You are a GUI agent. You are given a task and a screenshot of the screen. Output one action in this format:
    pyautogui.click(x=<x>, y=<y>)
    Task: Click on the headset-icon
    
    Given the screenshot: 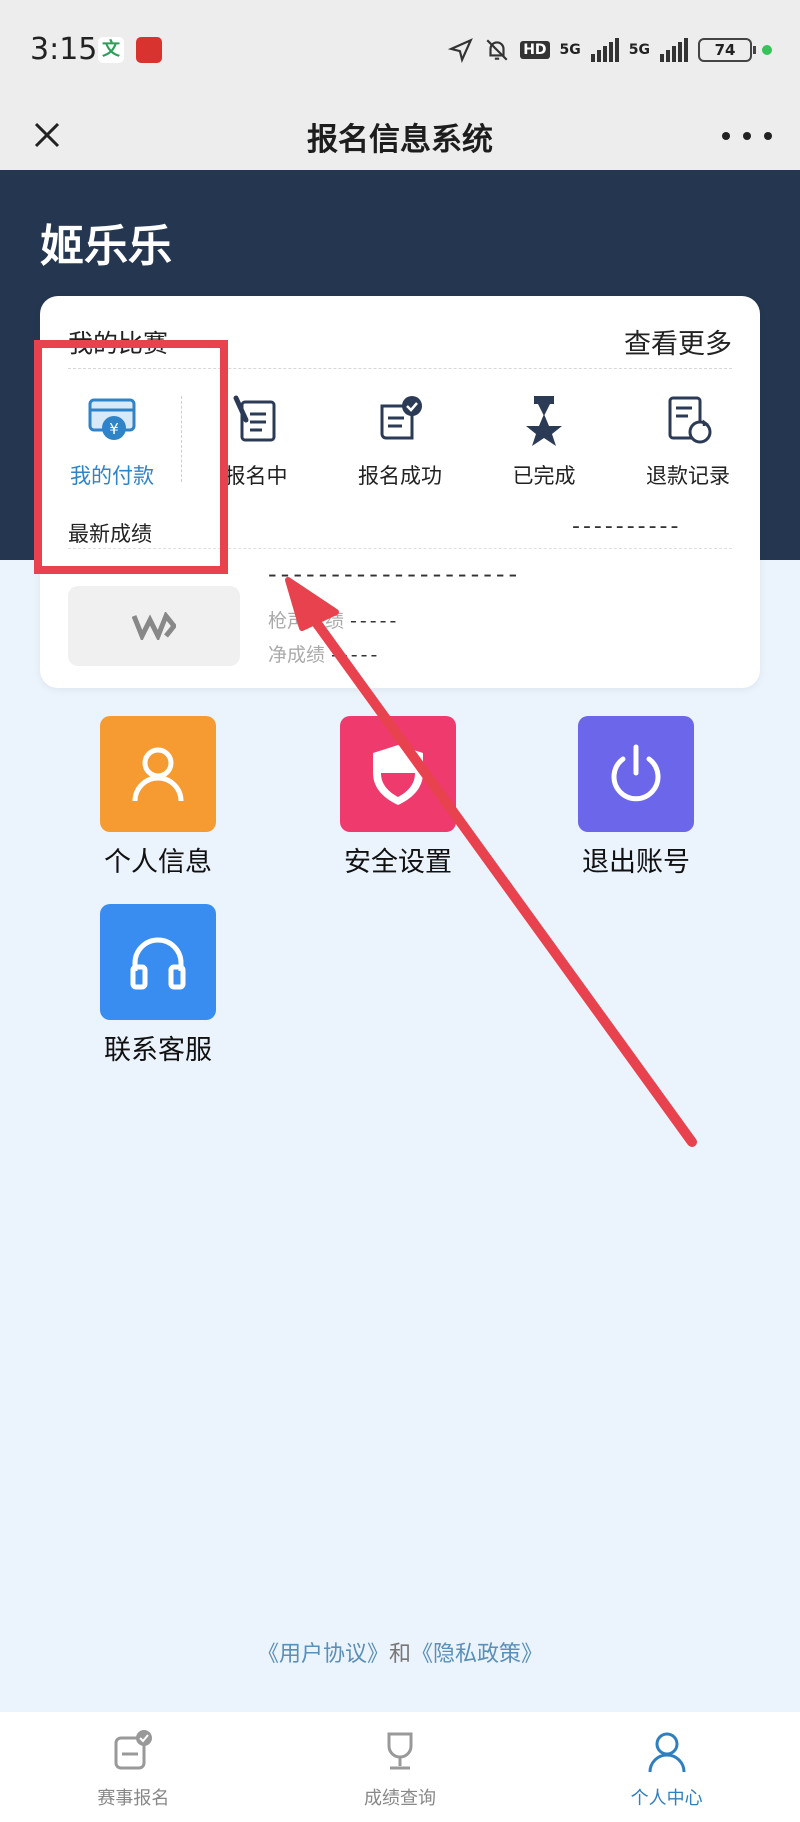 What is the action you would take?
    pyautogui.click(x=158, y=963)
    